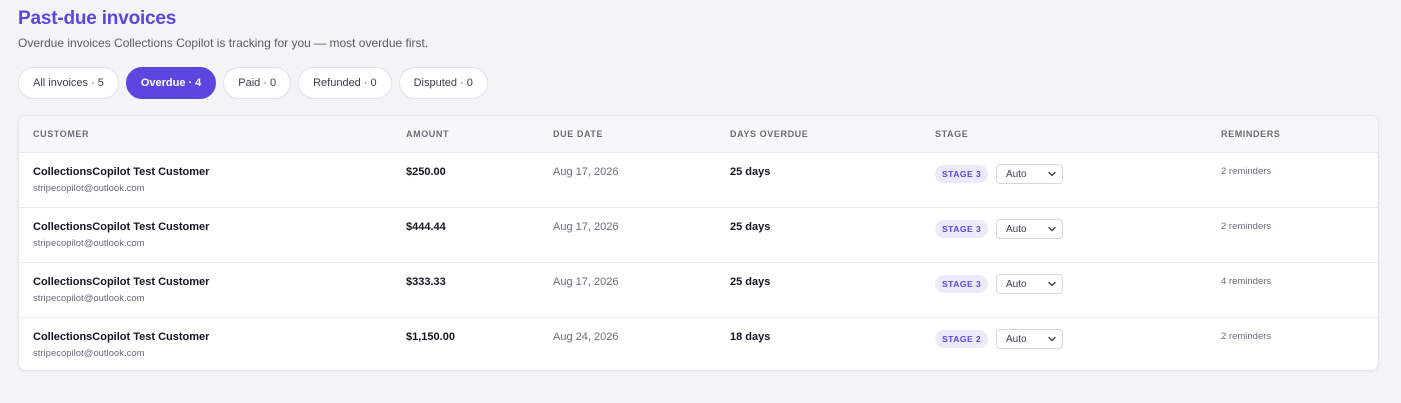 This screenshot has width=1401, height=403. Describe the element at coordinates (1251, 134) in the screenshot. I see `column-header-reminders: REMINDERS` at that location.